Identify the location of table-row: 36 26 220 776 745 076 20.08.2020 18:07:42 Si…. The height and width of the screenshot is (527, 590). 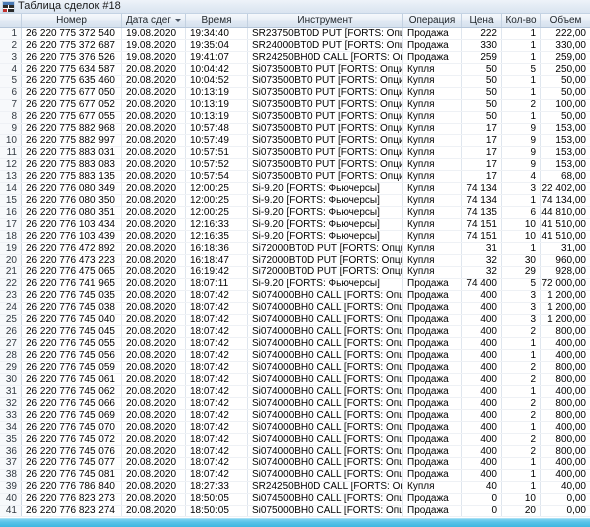
(295, 451).